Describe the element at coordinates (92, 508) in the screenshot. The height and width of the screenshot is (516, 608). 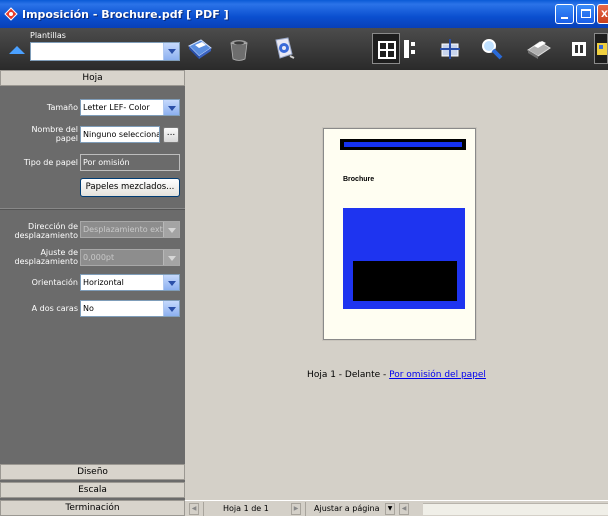
I see `section-terminacion: Terminación` at that location.